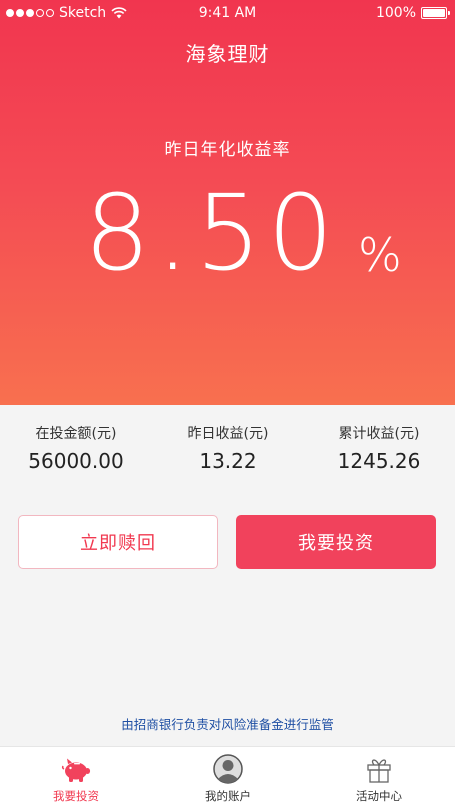 The height and width of the screenshot is (810, 455). Describe the element at coordinates (449, 13) in the screenshot. I see `battery-tip` at that location.